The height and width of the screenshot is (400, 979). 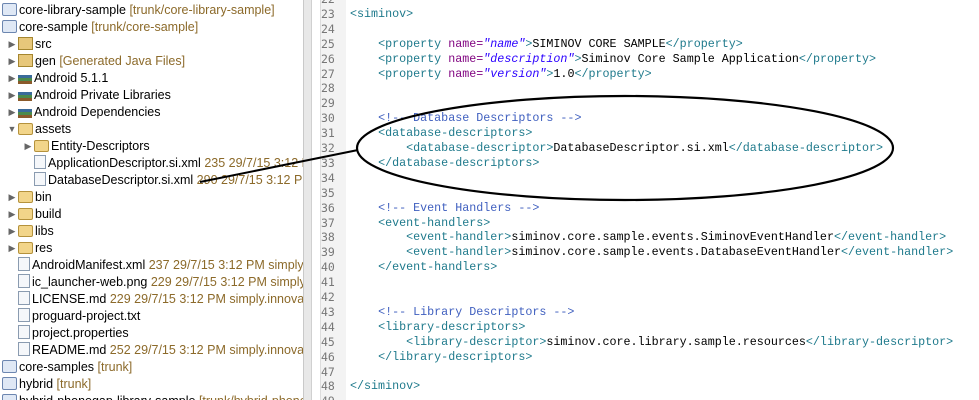 I want to click on tree-item: proguard-project.txt, so click(x=73, y=316).